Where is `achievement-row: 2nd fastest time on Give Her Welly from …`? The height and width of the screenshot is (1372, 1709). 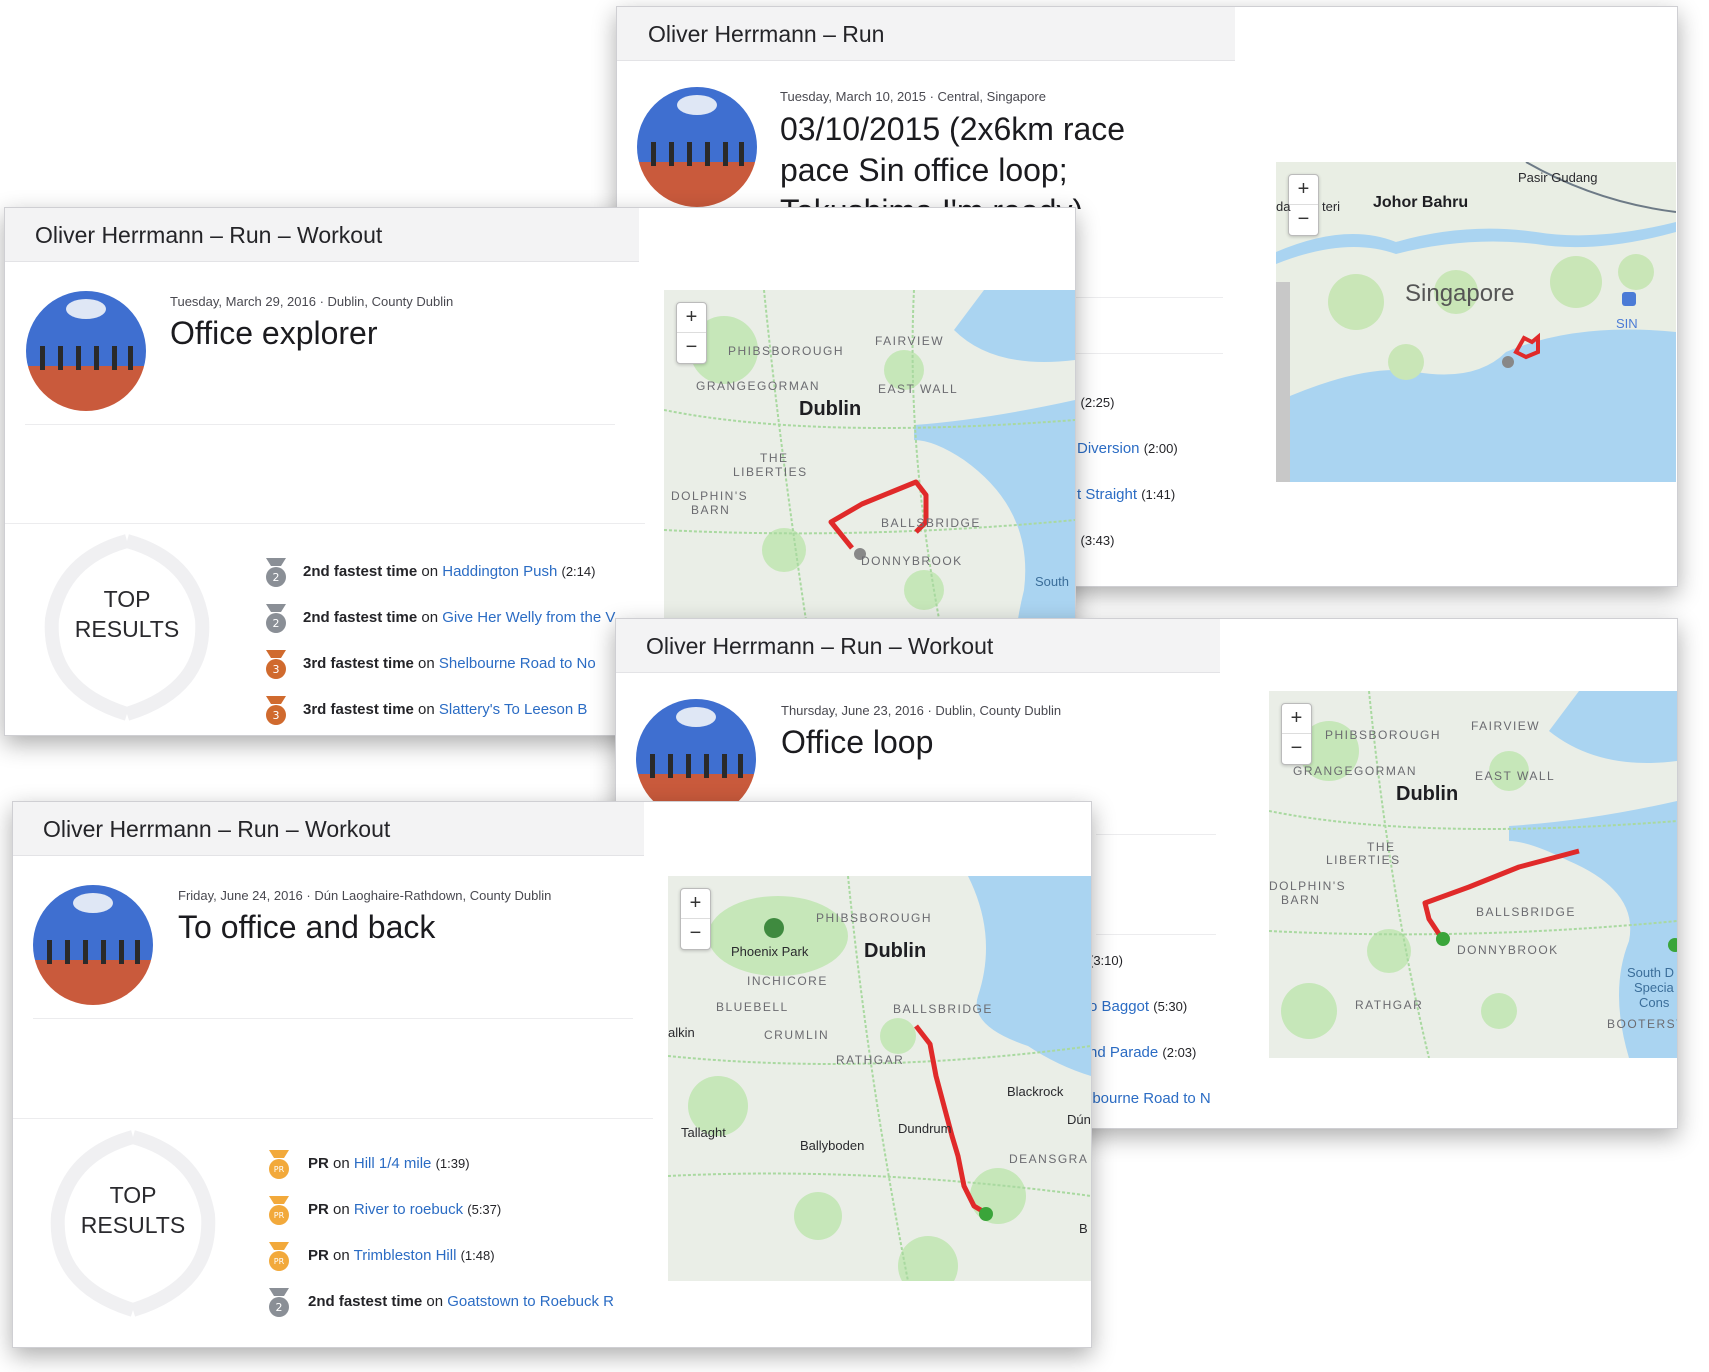
achievement-row: 2nd fastest time on Give Her Welly from … is located at coordinates (459, 617).